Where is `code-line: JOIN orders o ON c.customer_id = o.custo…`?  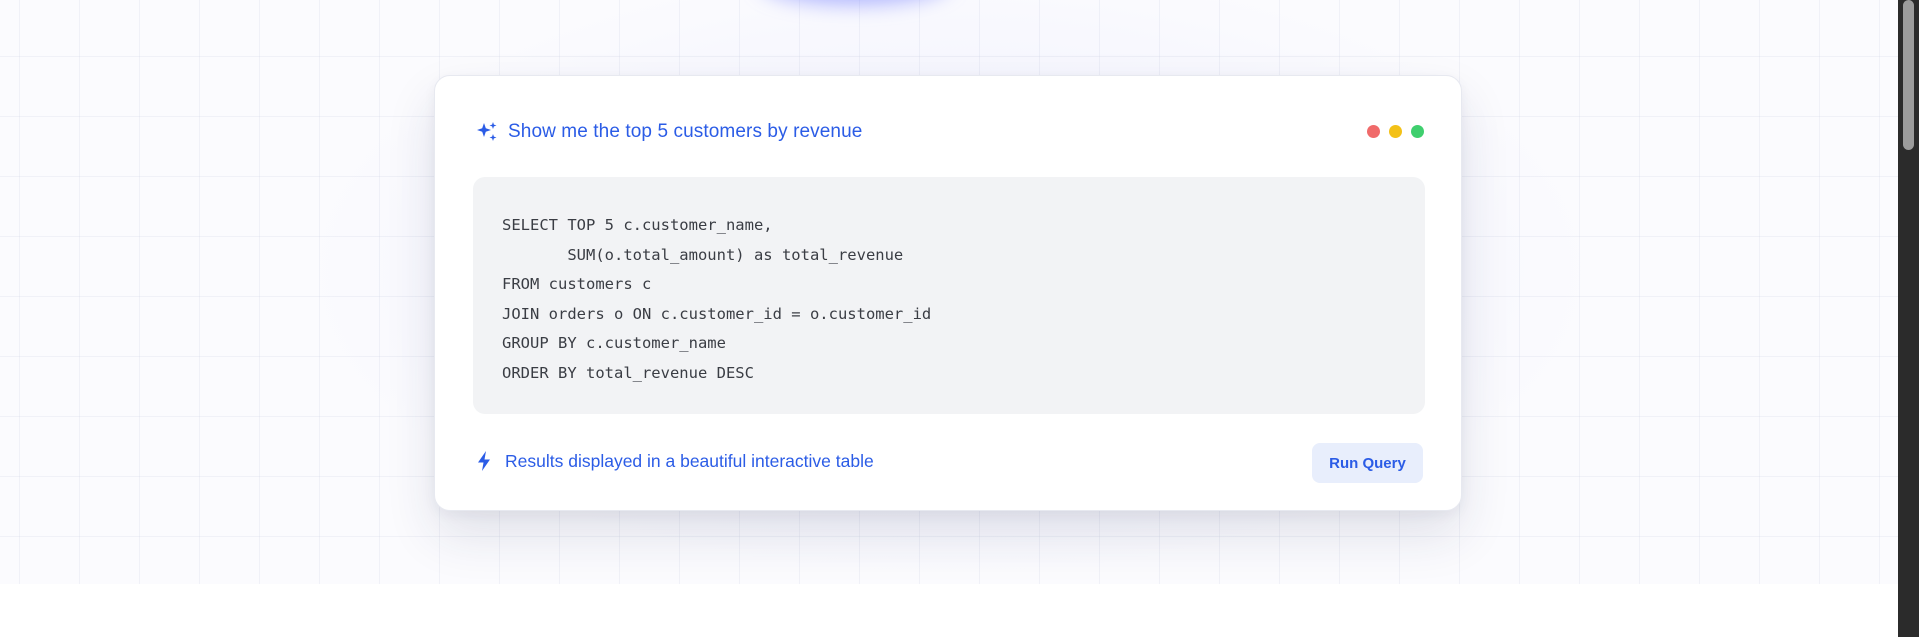 code-line: JOIN orders o ON c.customer_id = o.custo… is located at coordinates (717, 313).